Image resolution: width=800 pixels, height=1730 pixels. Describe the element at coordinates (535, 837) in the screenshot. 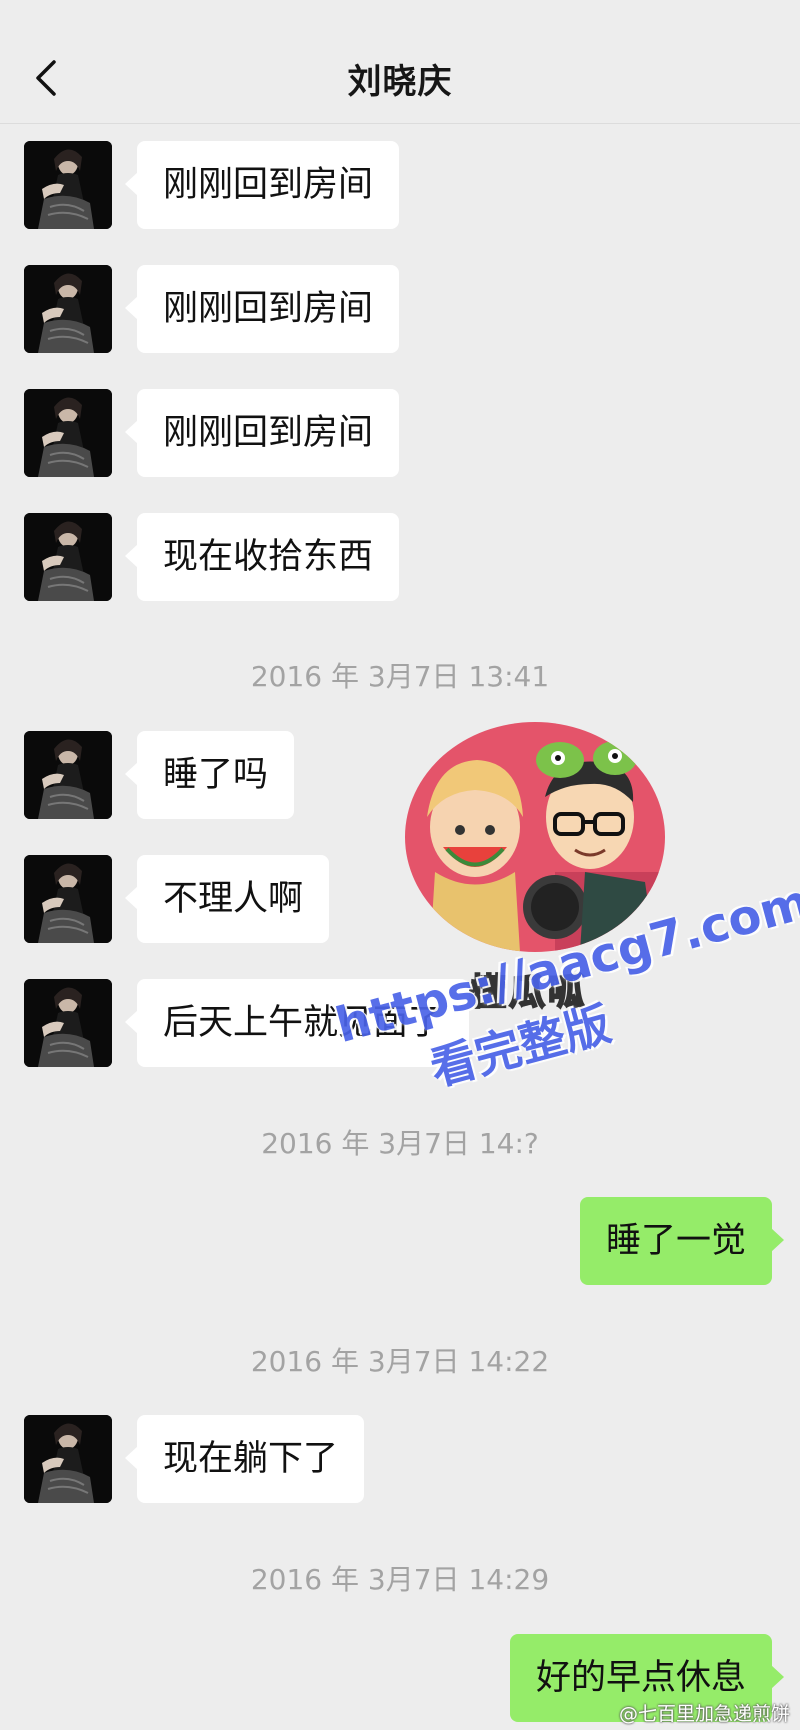

I see `cartoon-sticker` at that location.